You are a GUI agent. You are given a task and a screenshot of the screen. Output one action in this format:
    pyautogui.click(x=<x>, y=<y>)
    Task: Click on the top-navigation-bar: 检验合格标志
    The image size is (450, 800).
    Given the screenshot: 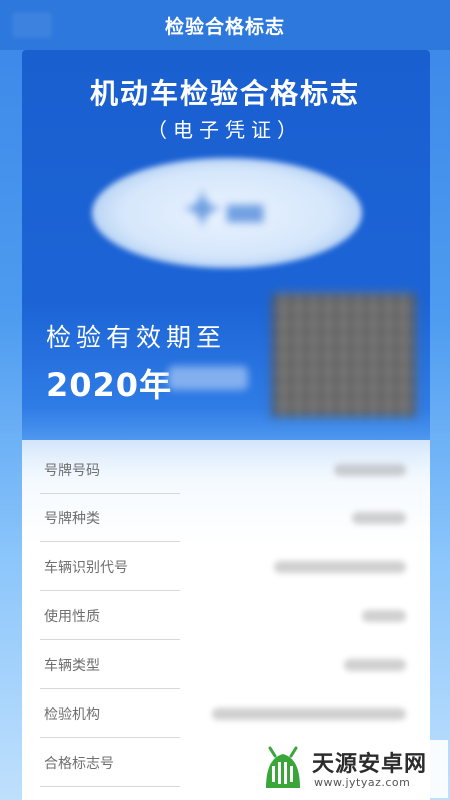 What is the action you would take?
    pyautogui.click(x=225, y=25)
    